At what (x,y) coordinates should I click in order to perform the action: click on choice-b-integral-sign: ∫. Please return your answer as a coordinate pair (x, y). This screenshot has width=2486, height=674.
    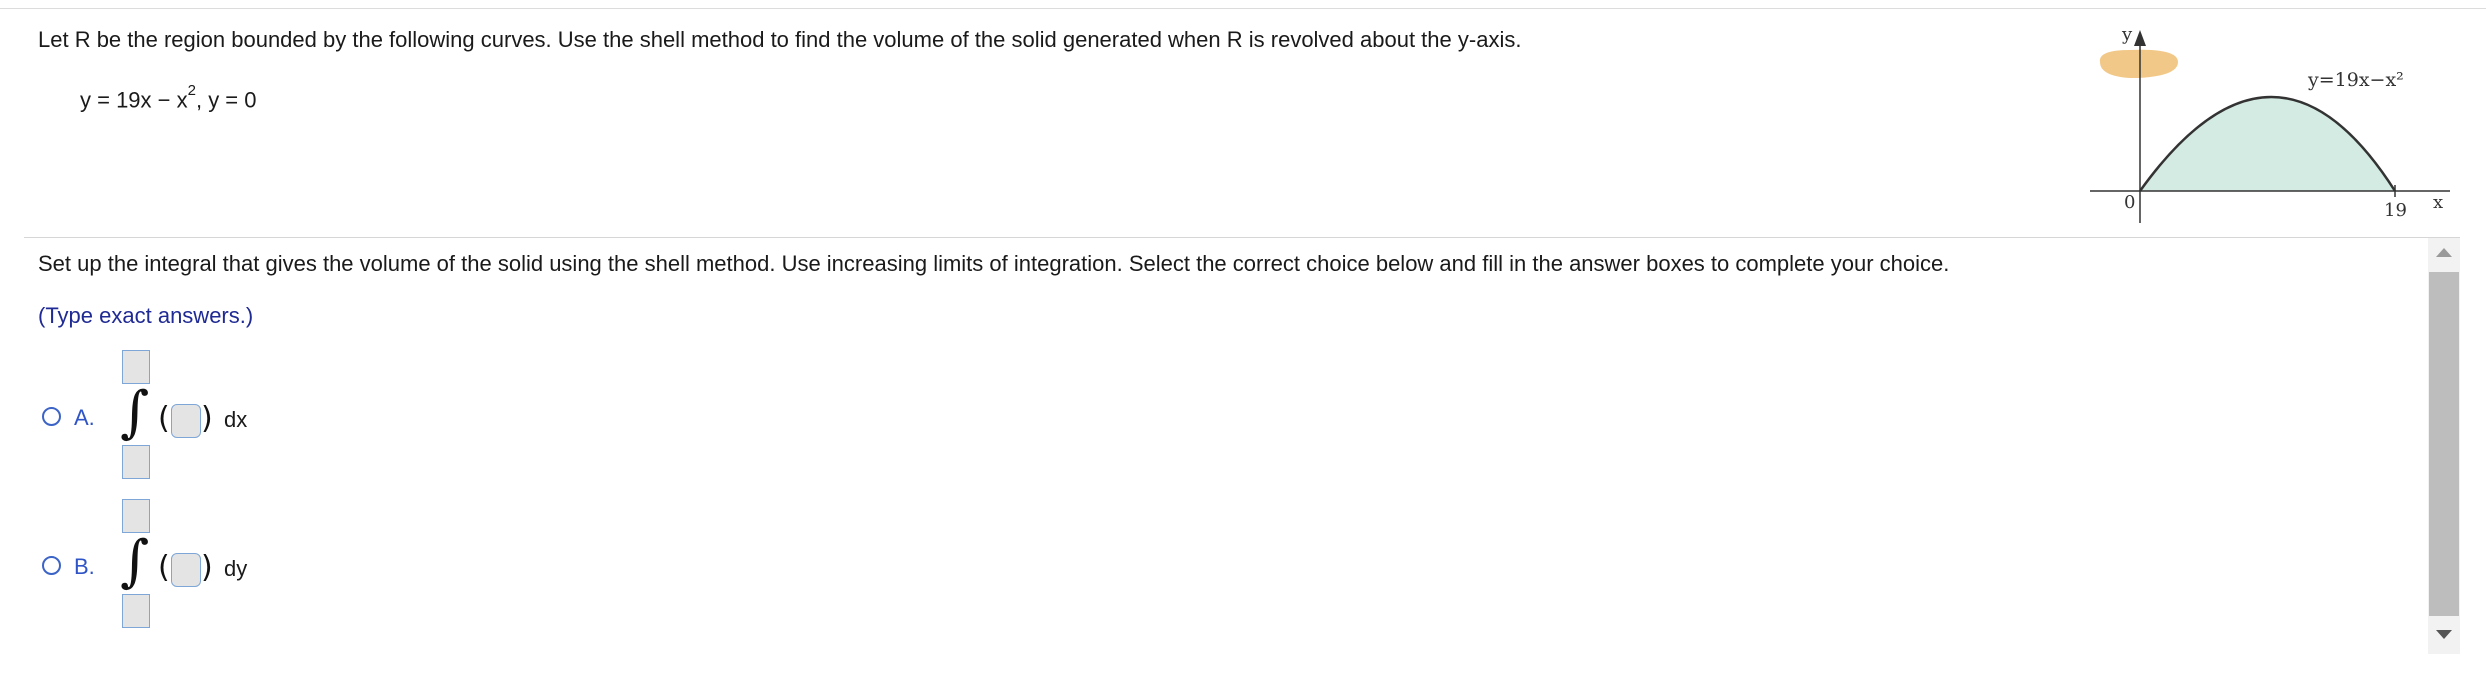
    Looking at the image, I should click on (135, 561).